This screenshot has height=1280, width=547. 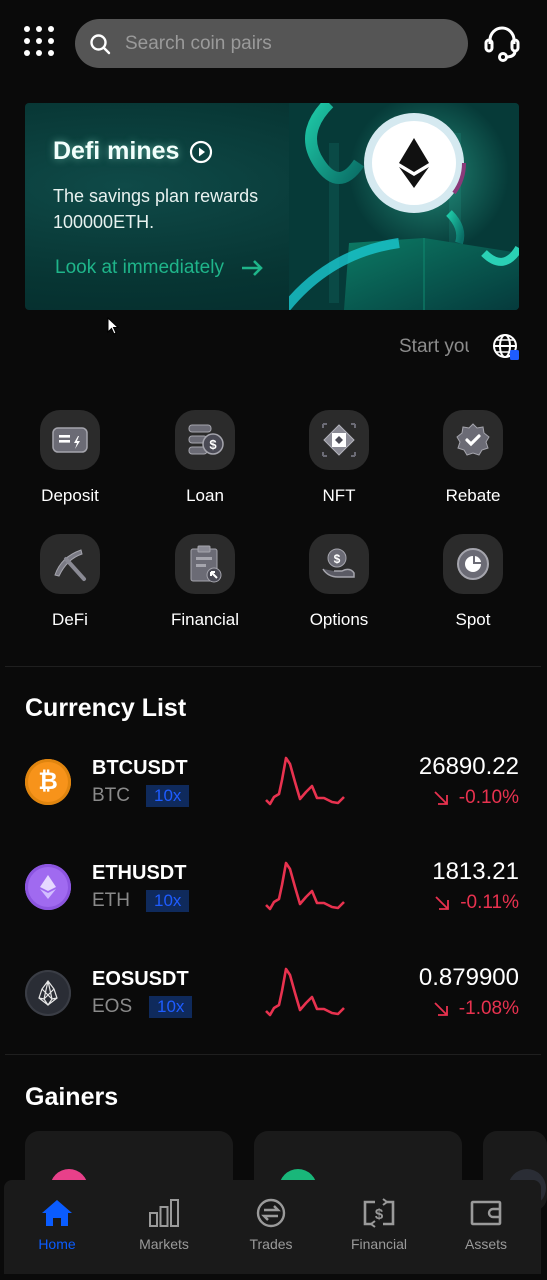 I want to click on bottom-navigation: Home Markets Trades $ Financial Assets, so click(x=272, y=1227).